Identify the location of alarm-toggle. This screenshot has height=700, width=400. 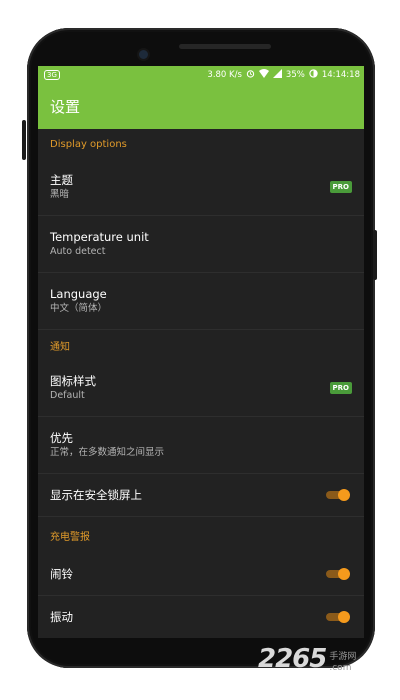
(338, 574).